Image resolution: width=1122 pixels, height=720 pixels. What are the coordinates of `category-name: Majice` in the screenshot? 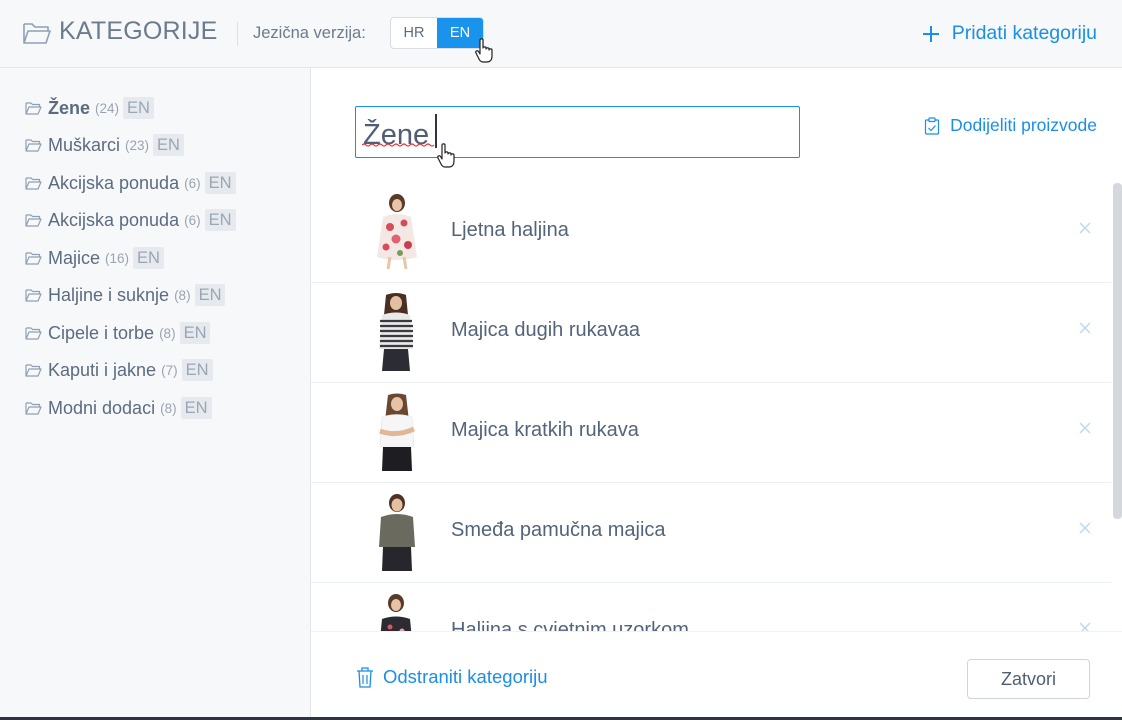 It's located at (74, 257).